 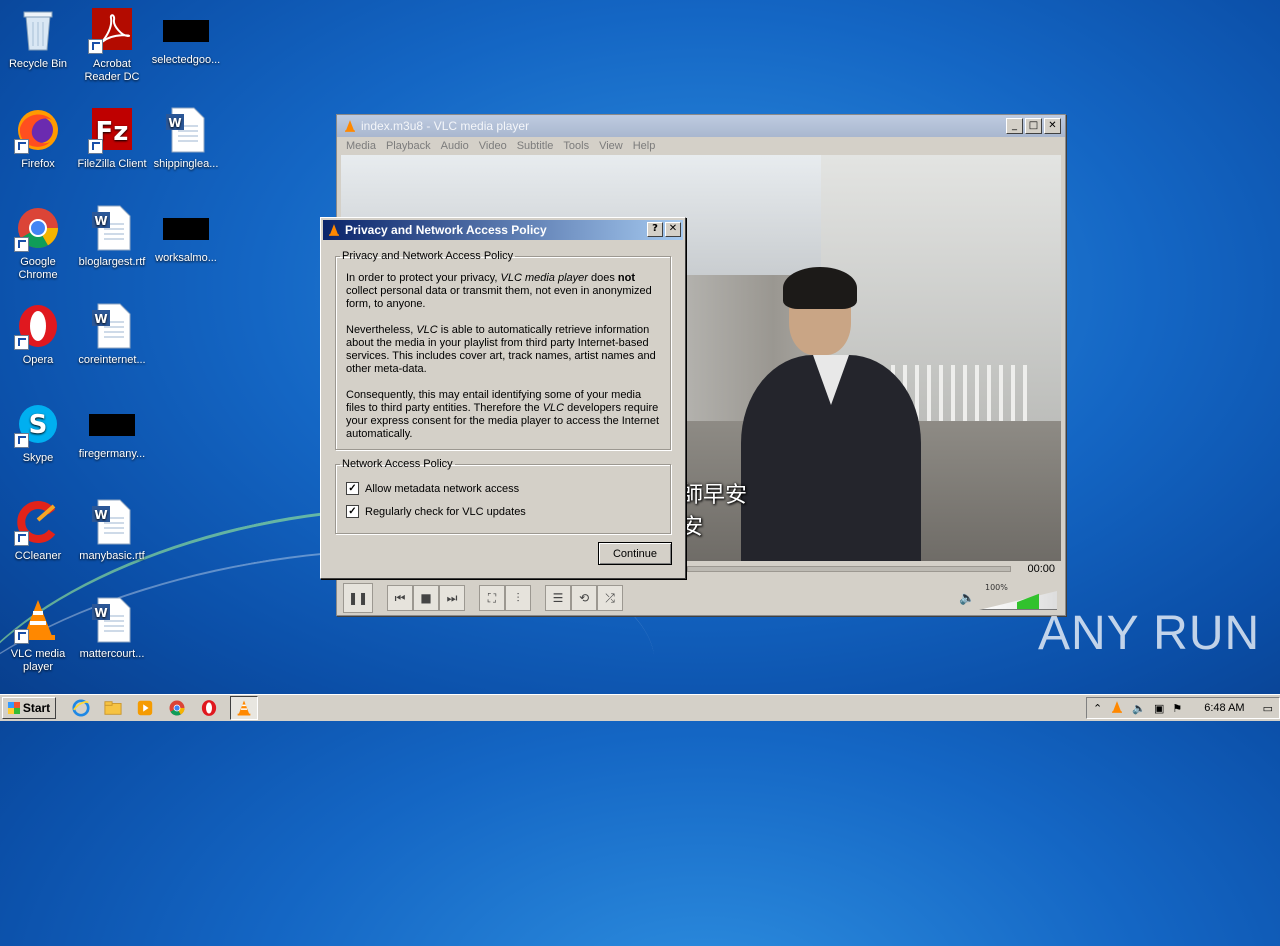 What do you see at coordinates (112, 556) in the screenshot?
I see `desktop-icon-label: manybasic.rtf` at bounding box center [112, 556].